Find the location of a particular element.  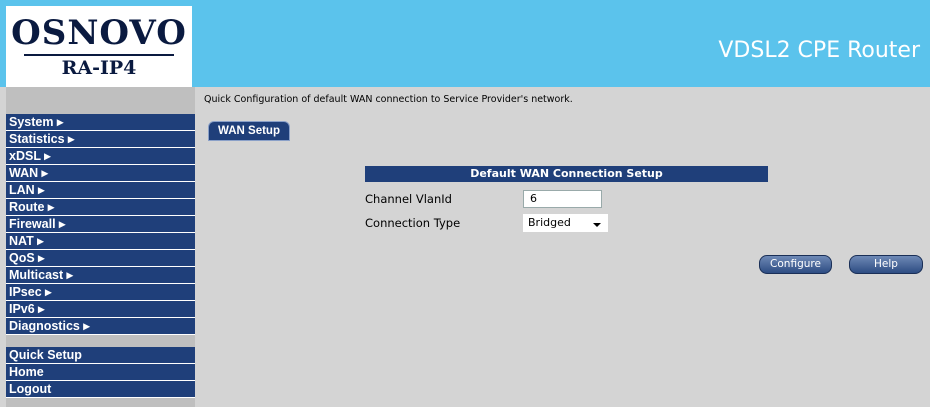

help-button: Help is located at coordinates (886, 264).